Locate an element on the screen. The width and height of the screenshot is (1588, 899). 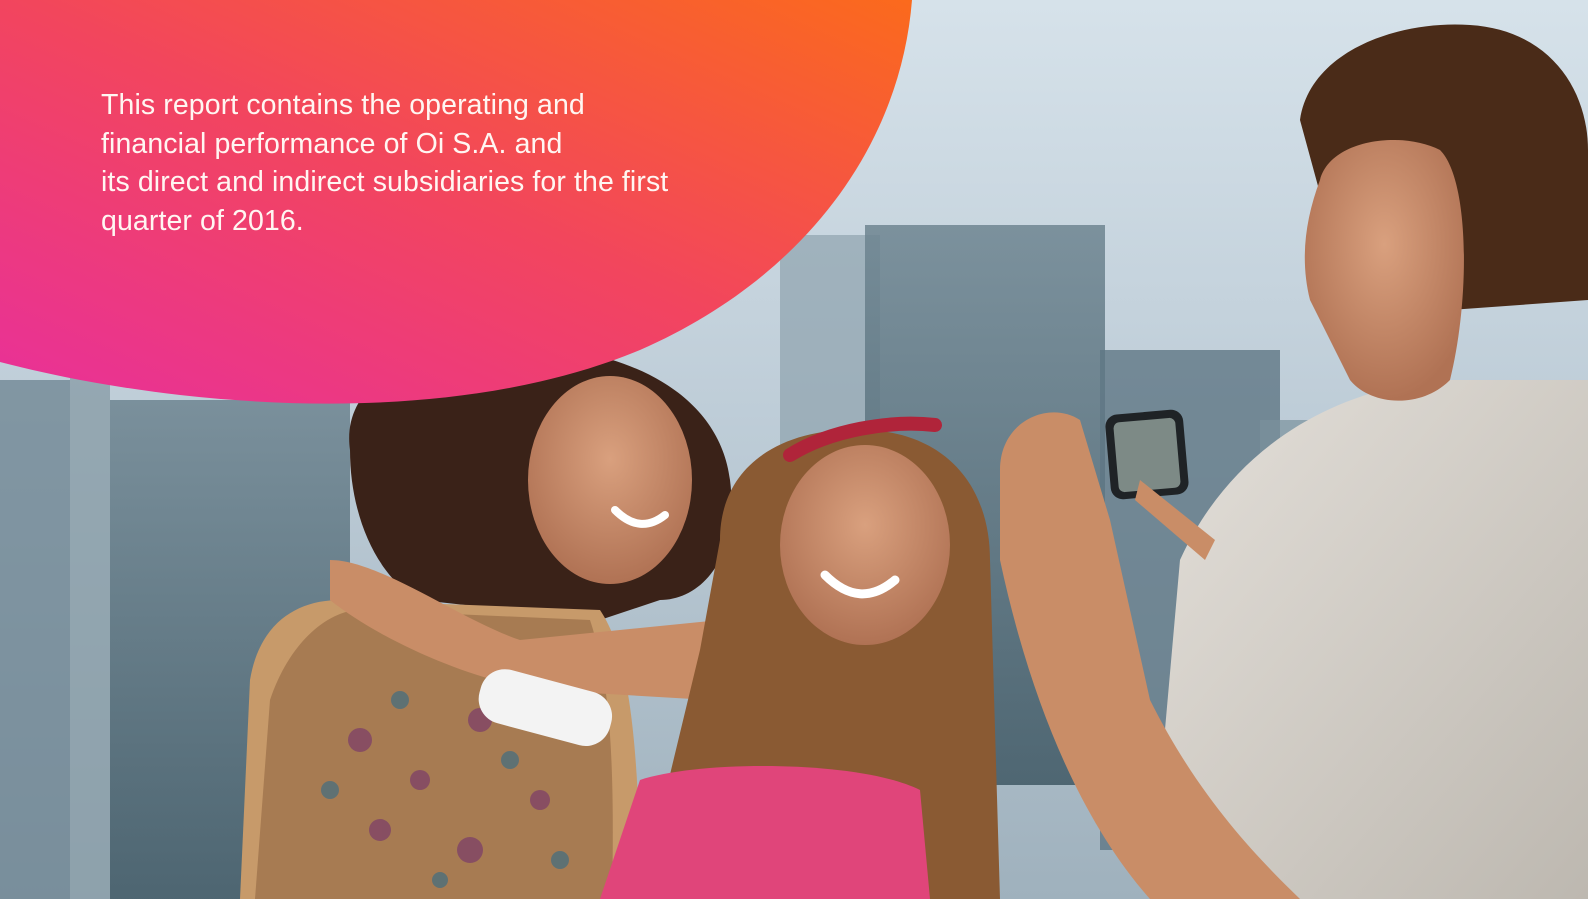
woman-center-face is located at coordinates (865, 545).